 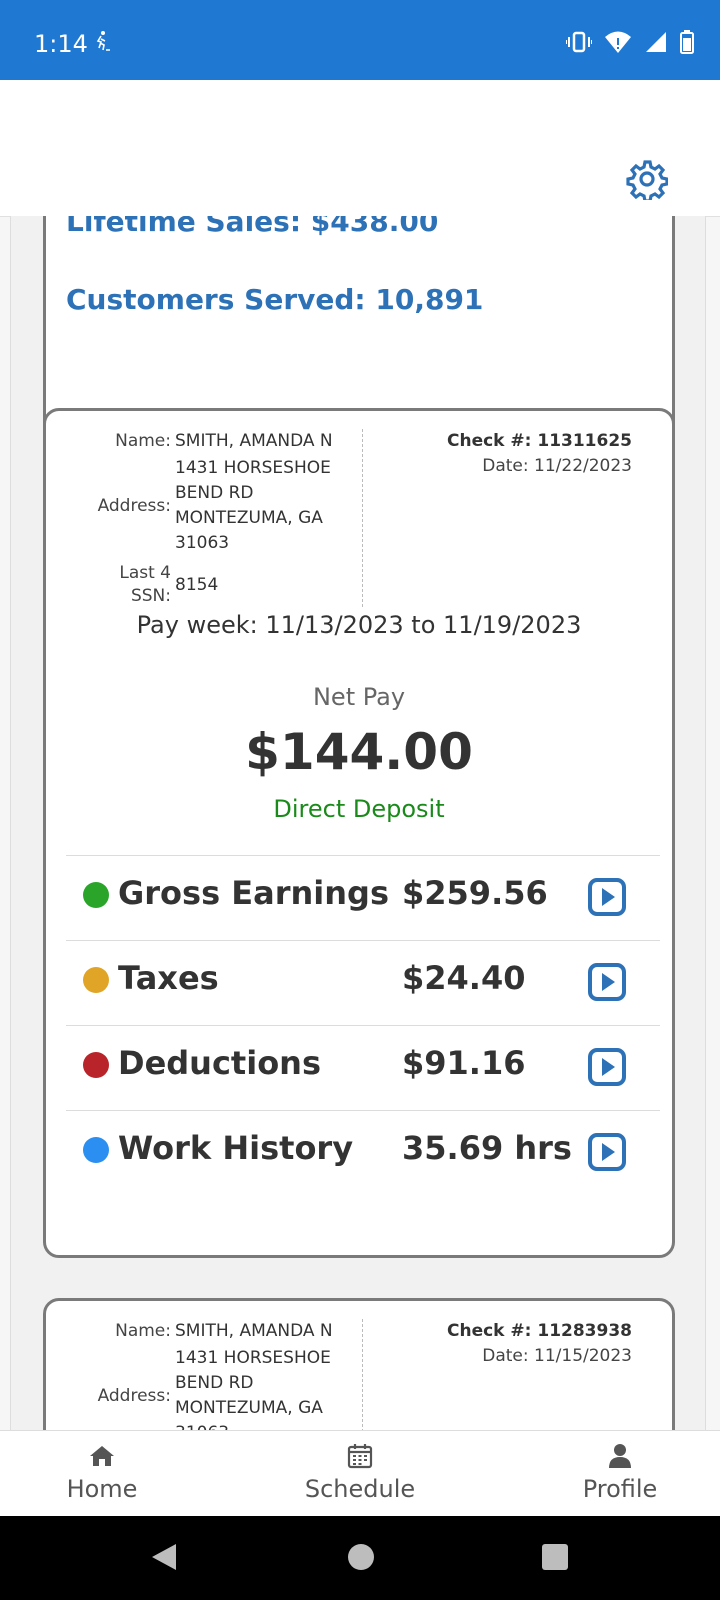 What do you see at coordinates (618, 42) in the screenshot?
I see `wifi-icon` at bounding box center [618, 42].